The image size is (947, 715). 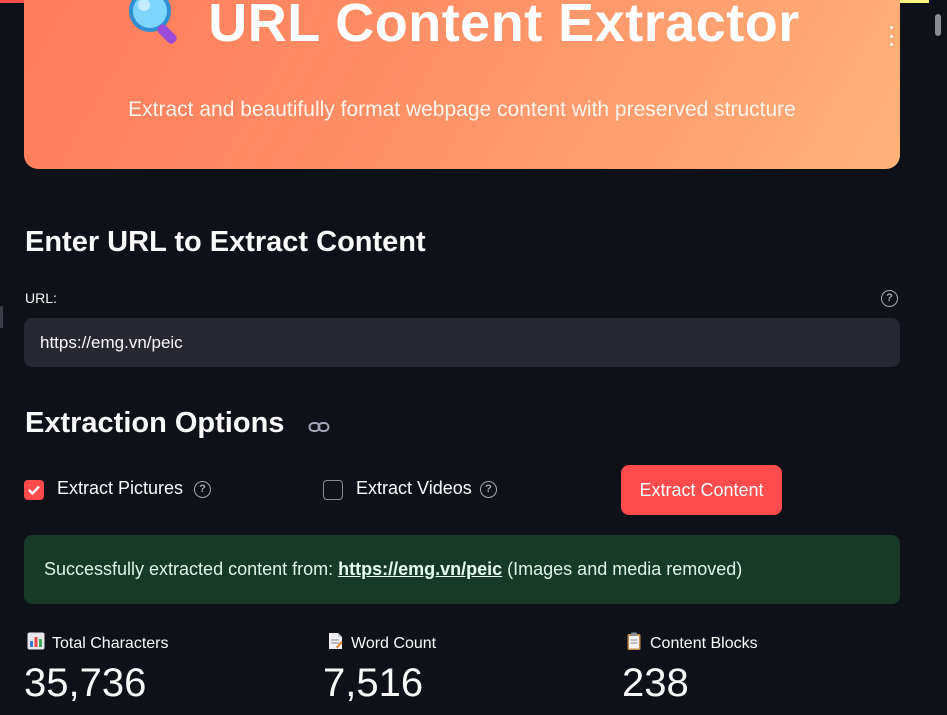 I want to click on url-label: URL:, so click(x=41, y=298).